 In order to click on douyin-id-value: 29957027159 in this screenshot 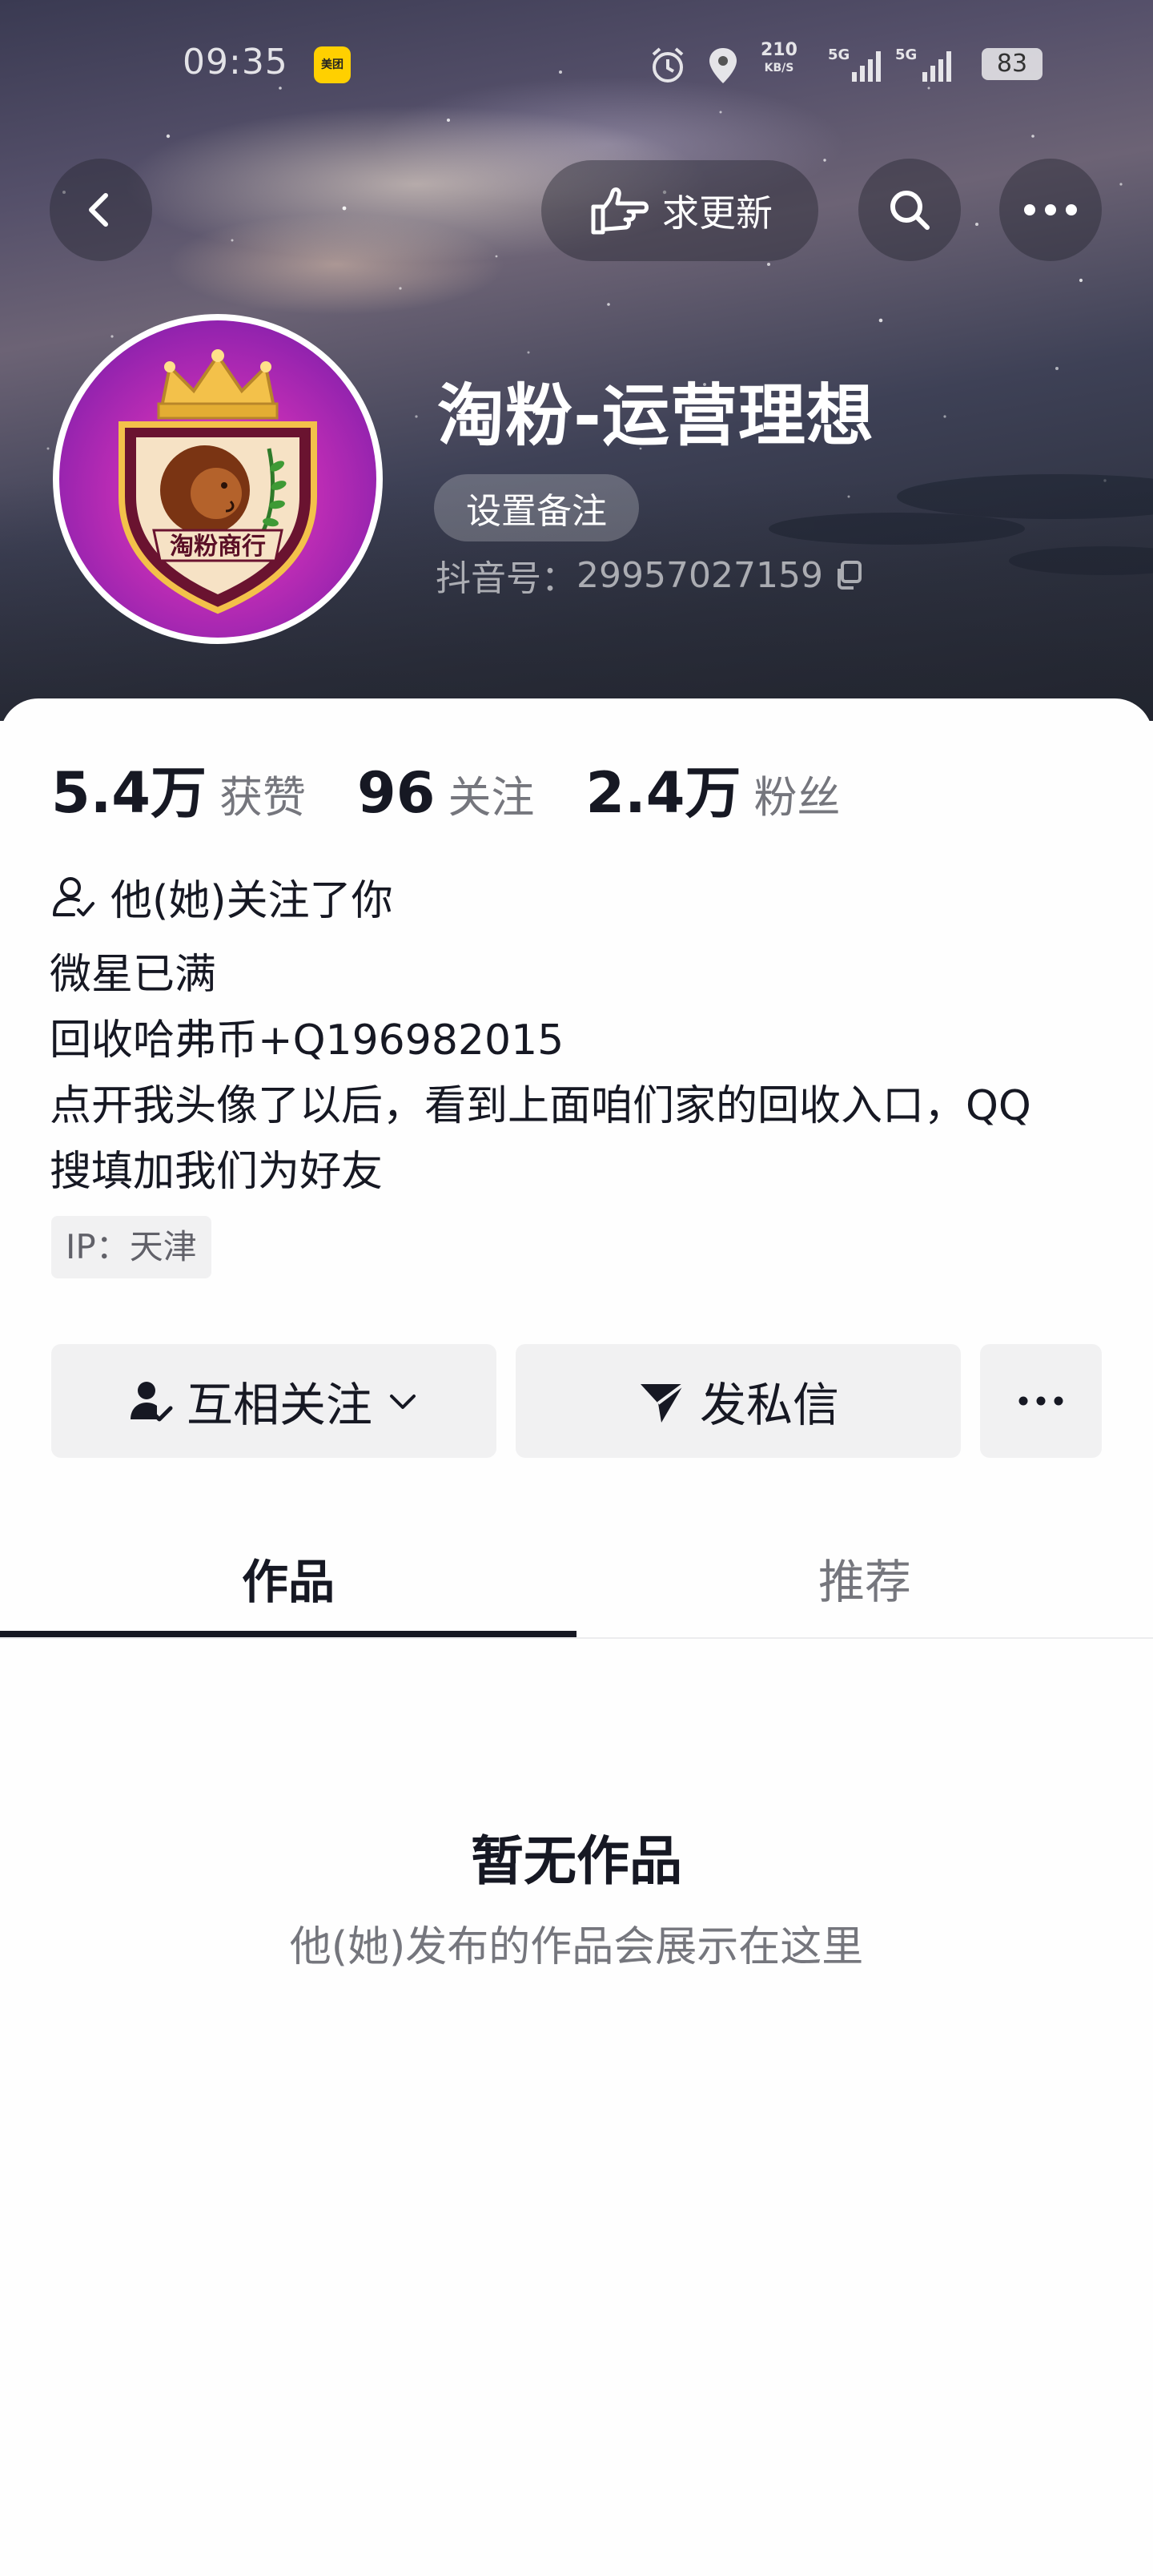, I will do `click(700, 575)`.